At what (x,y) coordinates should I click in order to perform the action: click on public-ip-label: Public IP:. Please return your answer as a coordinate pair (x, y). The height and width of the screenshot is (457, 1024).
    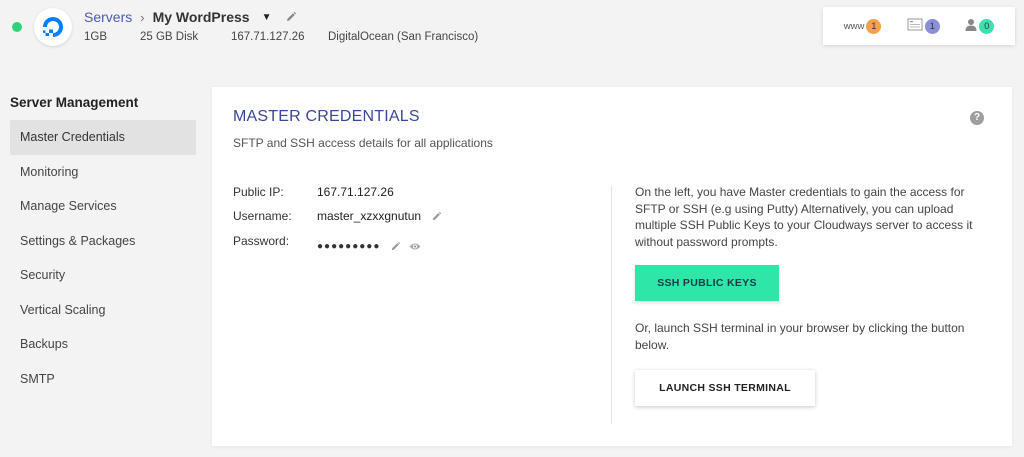
    Looking at the image, I should click on (258, 192).